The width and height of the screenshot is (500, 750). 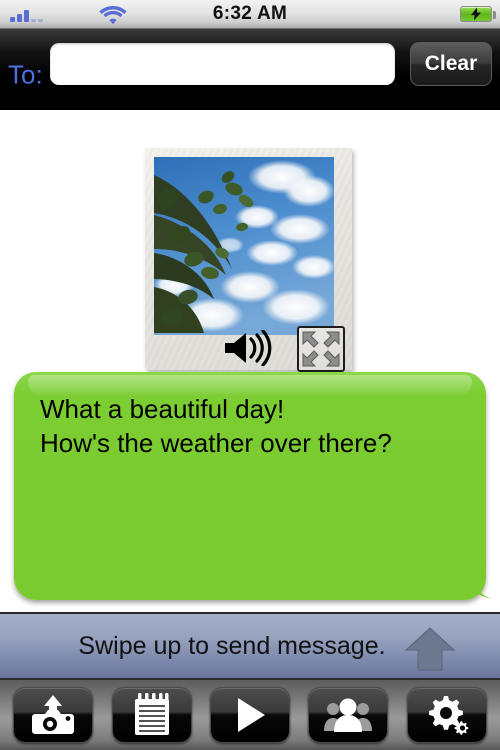 I want to click on play-triangle-icon, so click(x=251, y=715).